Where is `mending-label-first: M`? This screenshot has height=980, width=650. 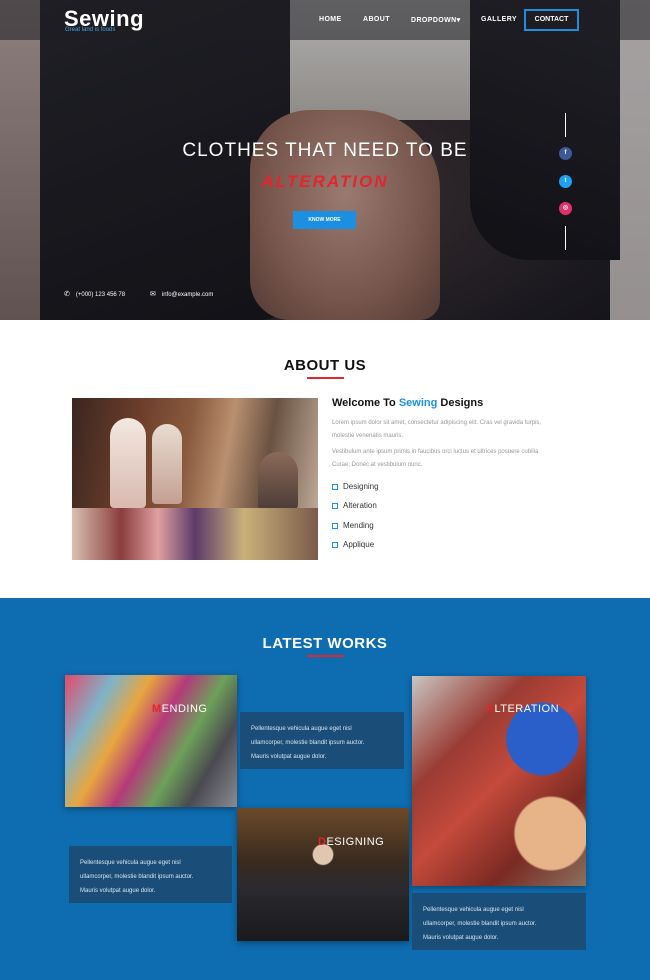 mending-label-first: M is located at coordinates (157, 709).